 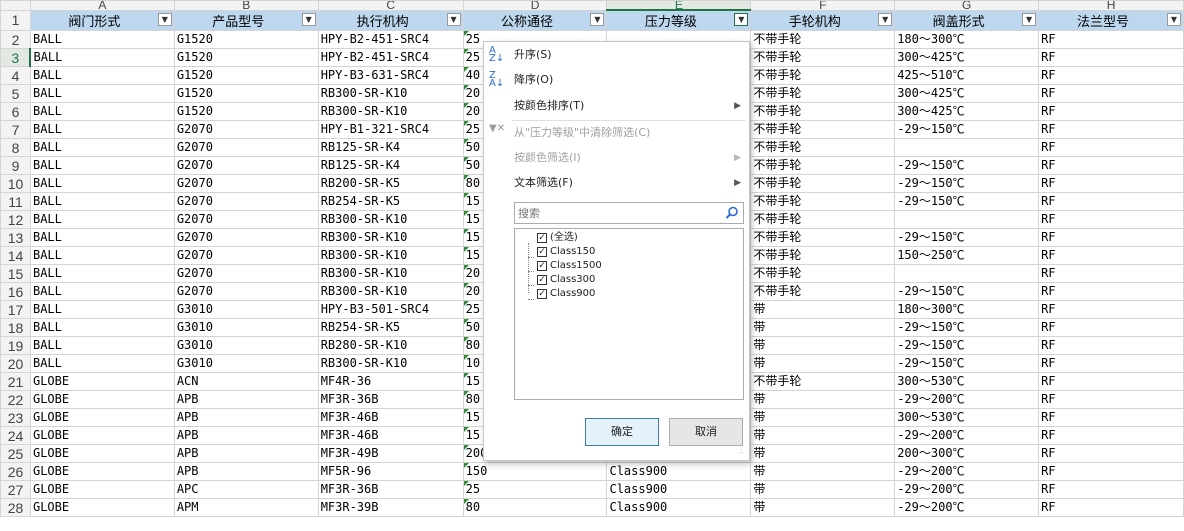 I want to click on row-number: 9, so click(x=15, y=165).